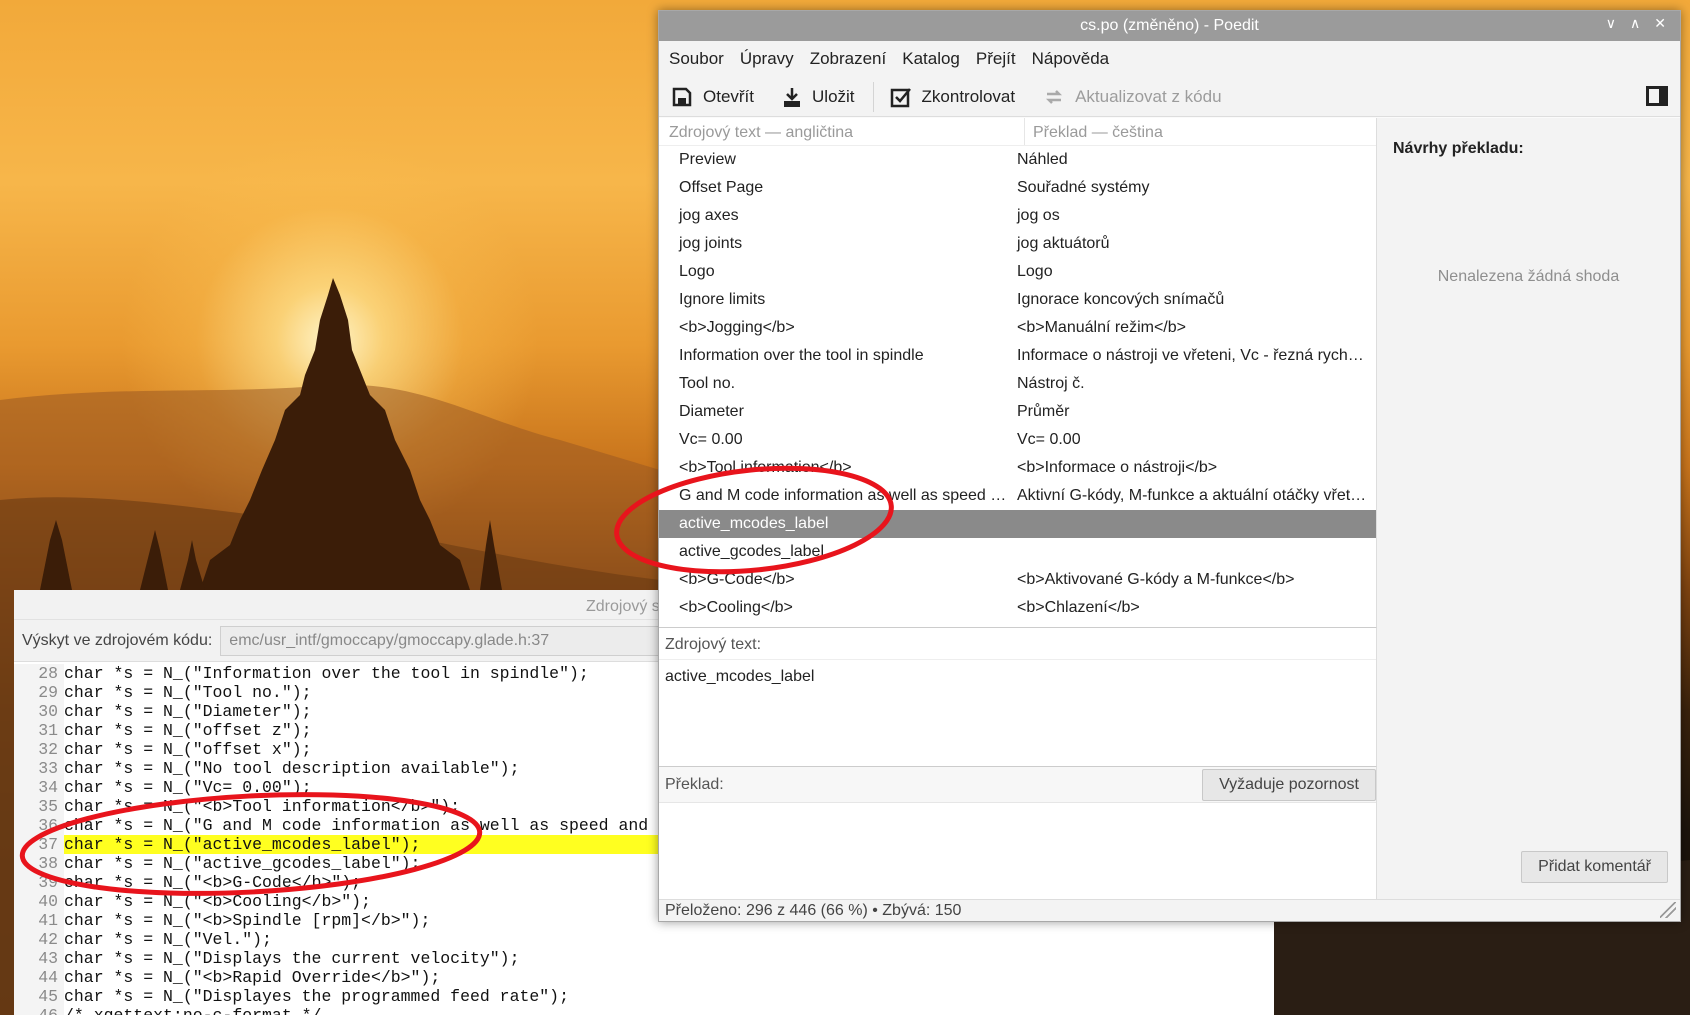 This screenshot has height=1015, width=1690. What do you see at coordinates (644, 939) in the screenshot?
I see `code-line: 42 char *s = N_("Vel.");` at bounding box center [644, 939].